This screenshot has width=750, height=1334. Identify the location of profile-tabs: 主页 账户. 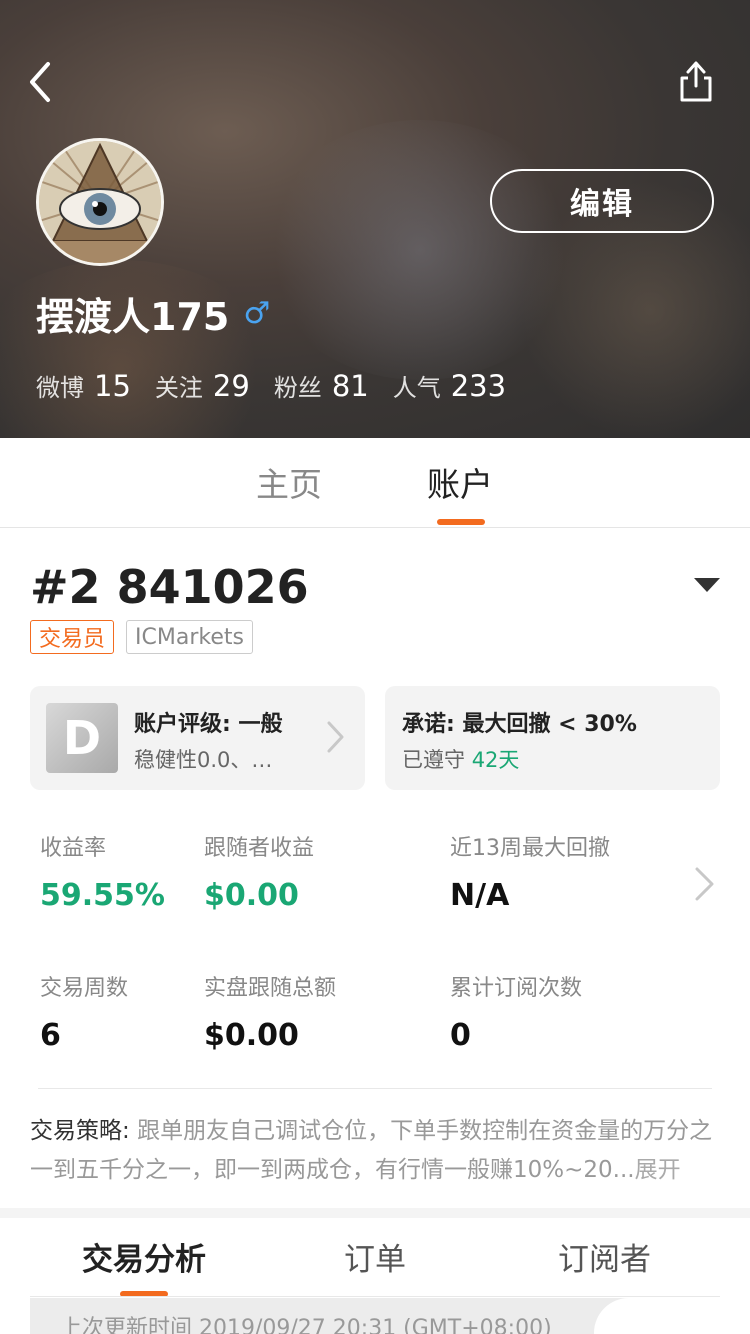
(375, 483).